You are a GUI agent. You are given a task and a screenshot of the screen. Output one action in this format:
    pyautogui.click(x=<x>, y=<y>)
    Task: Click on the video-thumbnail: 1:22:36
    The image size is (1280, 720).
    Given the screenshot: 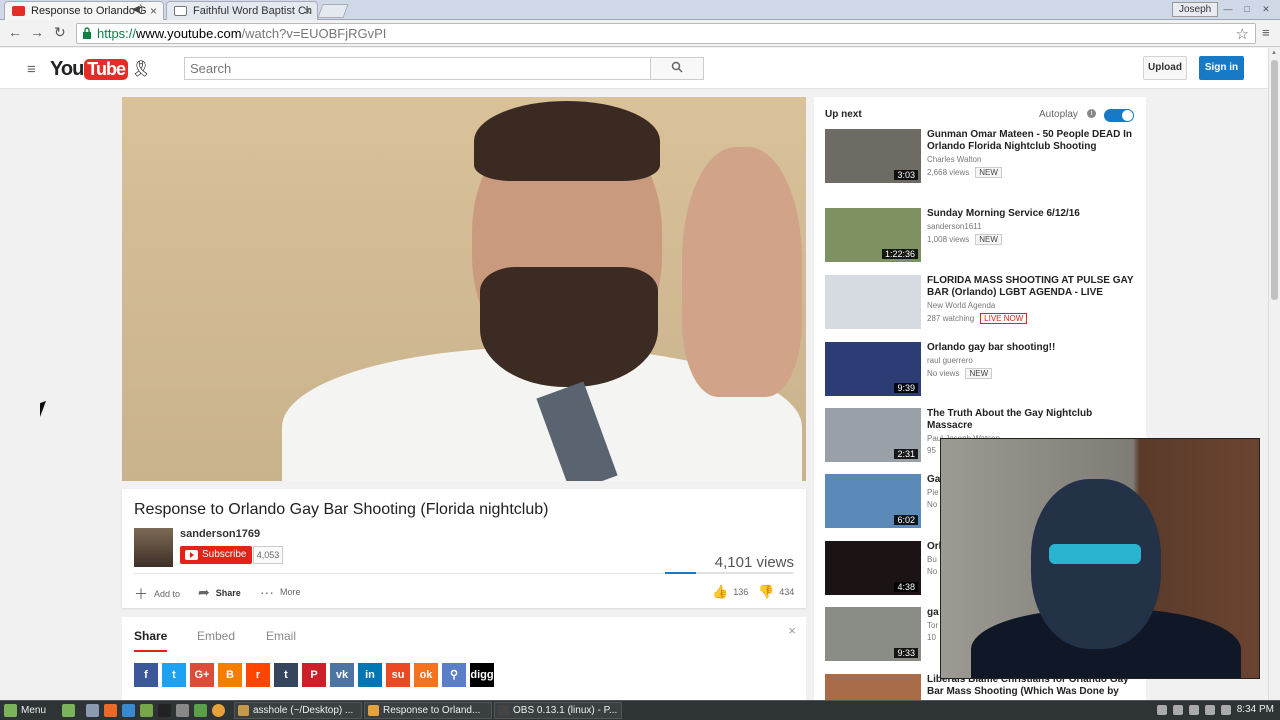 What is the action you would take?
    pyautogui.click(x=873, y=235)
    